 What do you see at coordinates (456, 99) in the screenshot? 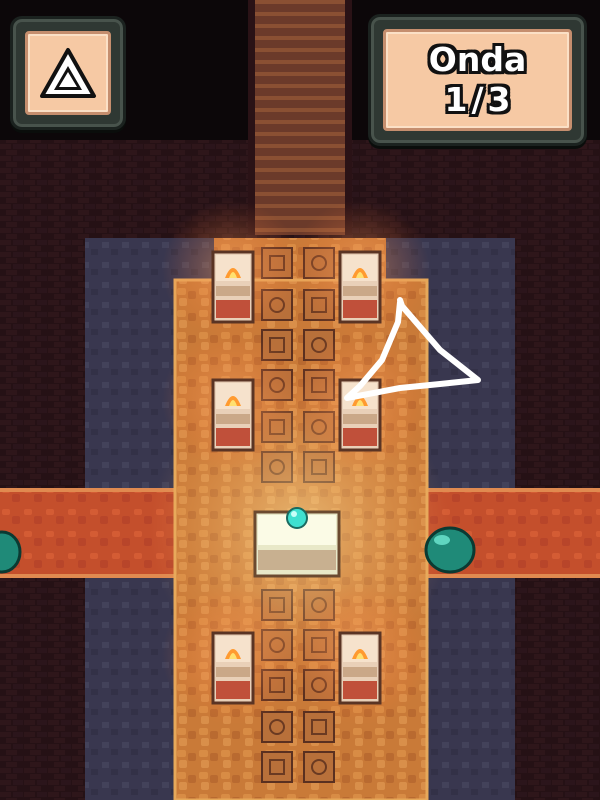
I see `wave-current: 1` at bounding box center [456, 99].